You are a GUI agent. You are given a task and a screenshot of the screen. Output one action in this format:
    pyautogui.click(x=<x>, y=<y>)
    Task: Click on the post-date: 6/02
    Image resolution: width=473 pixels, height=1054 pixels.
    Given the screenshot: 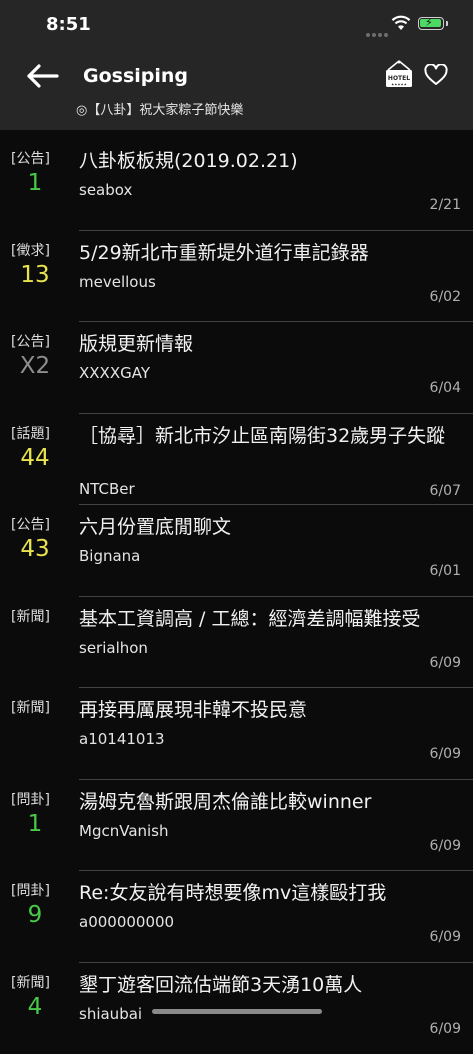 What is the action you would take?
    pyautogui.click(x=445, y=297)
    